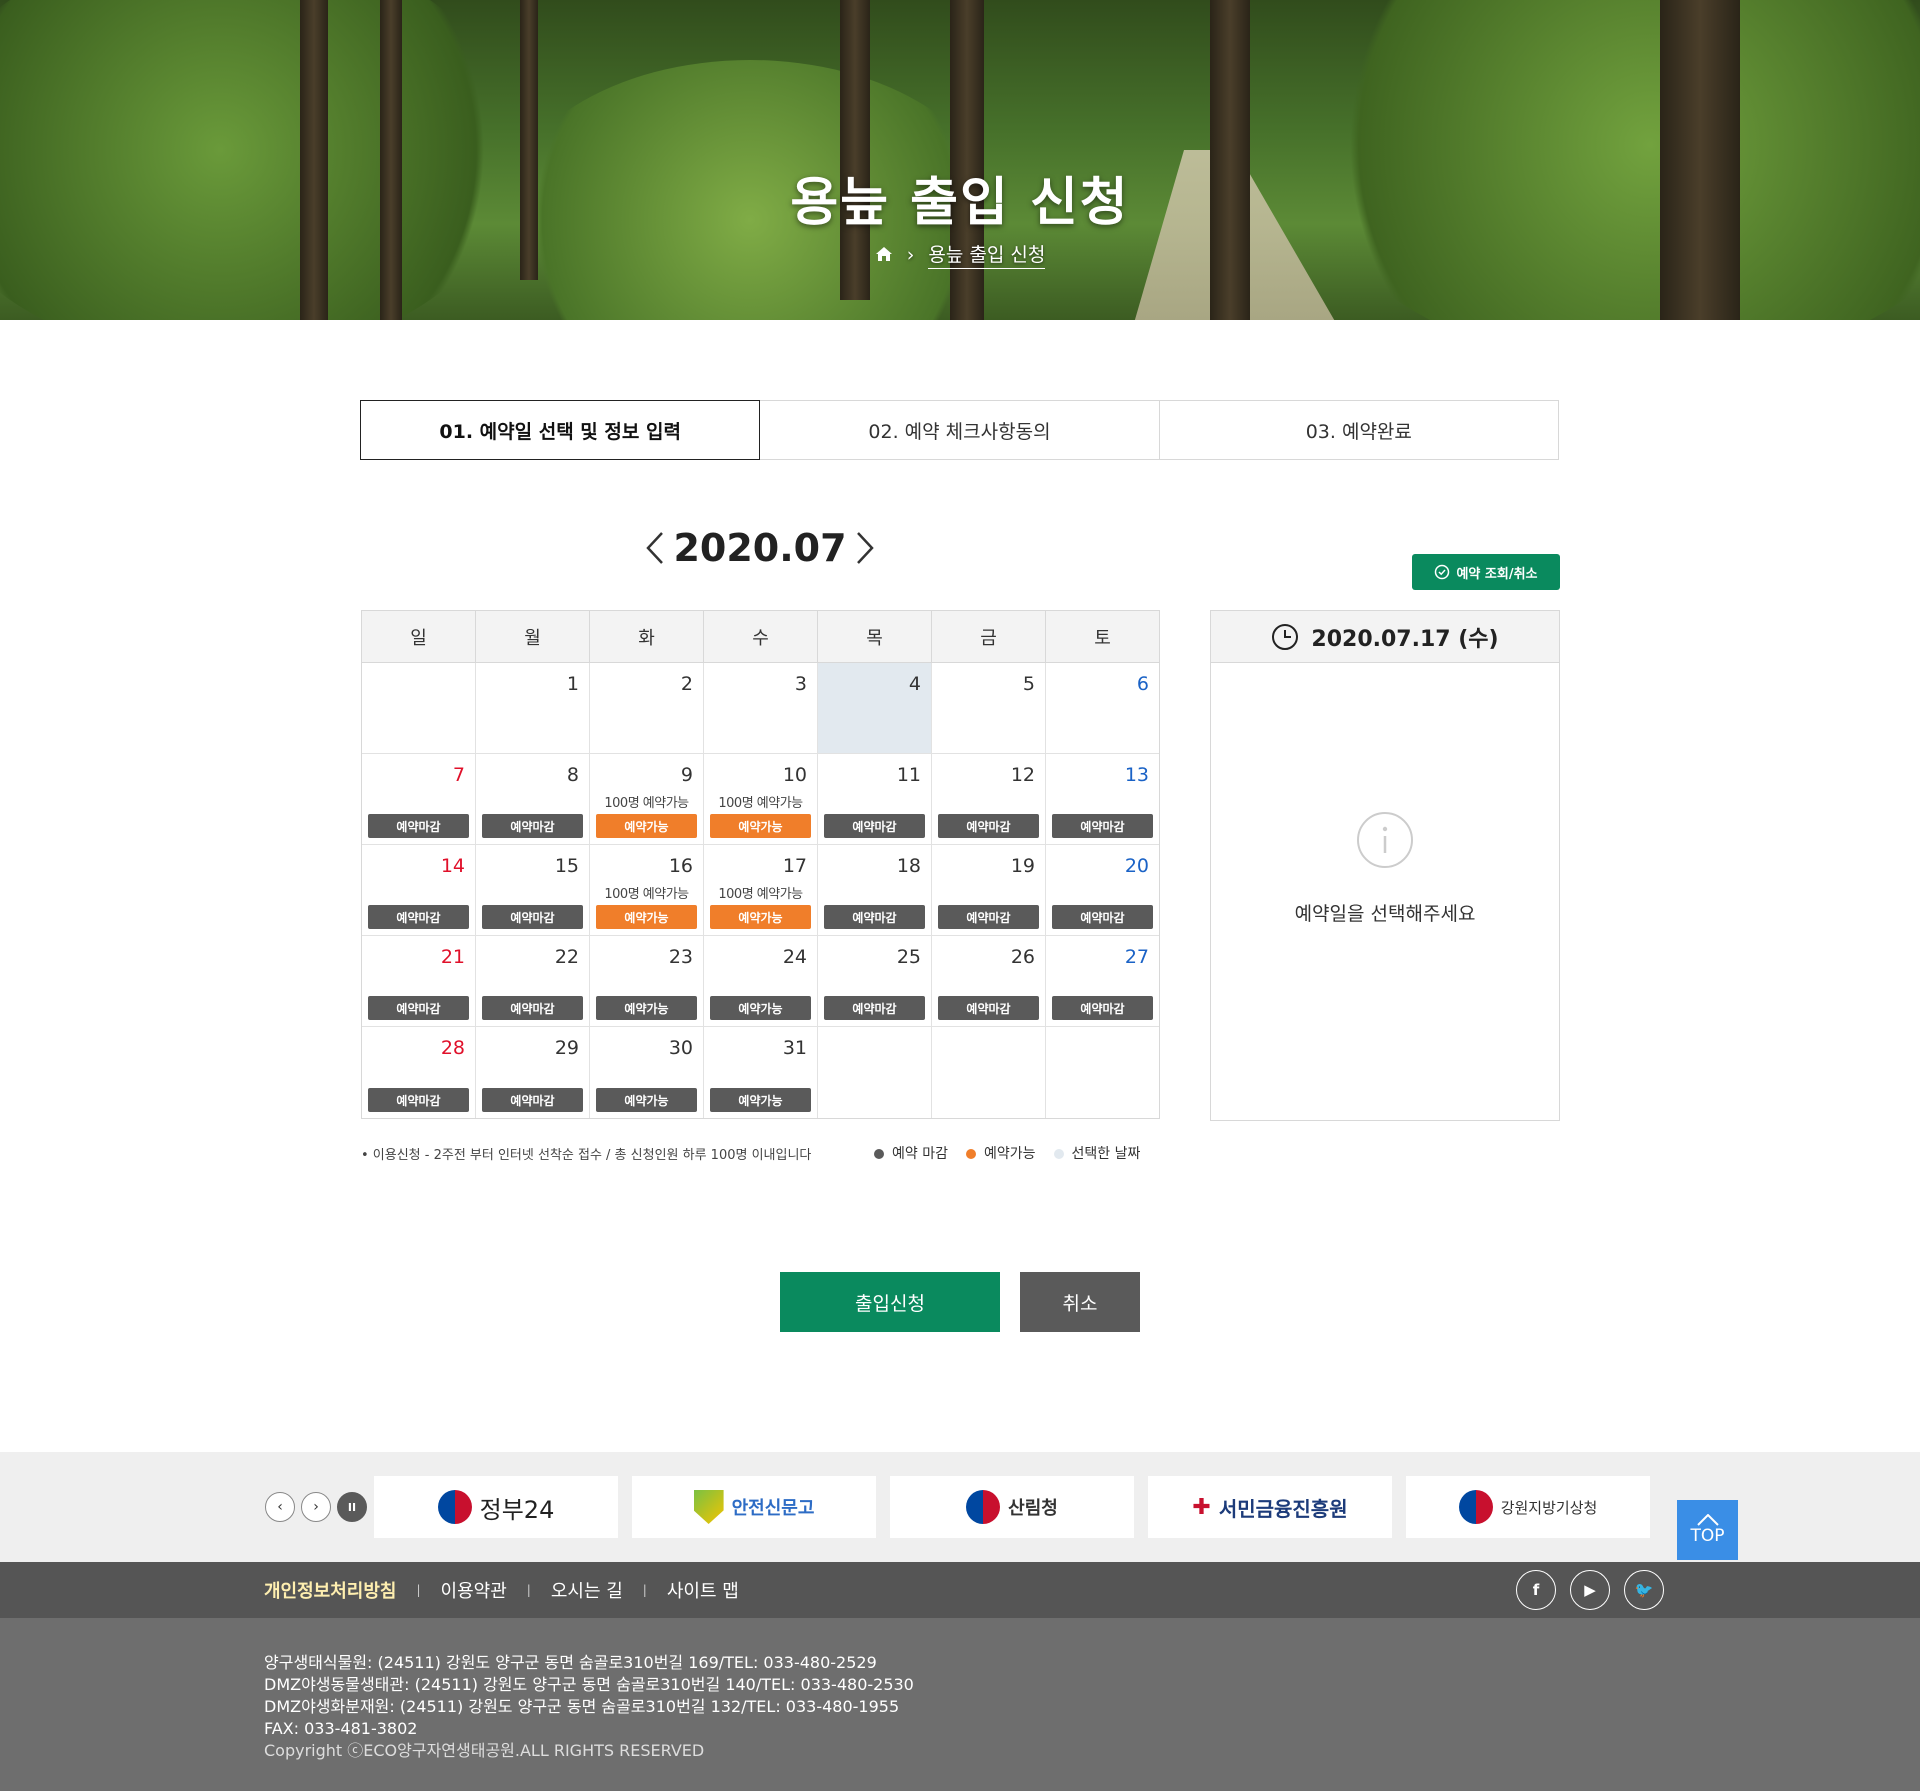 This screenshot has height=1791, width=1920. I want to click on calendar-day: 19 예약마감, so click(989, 890).